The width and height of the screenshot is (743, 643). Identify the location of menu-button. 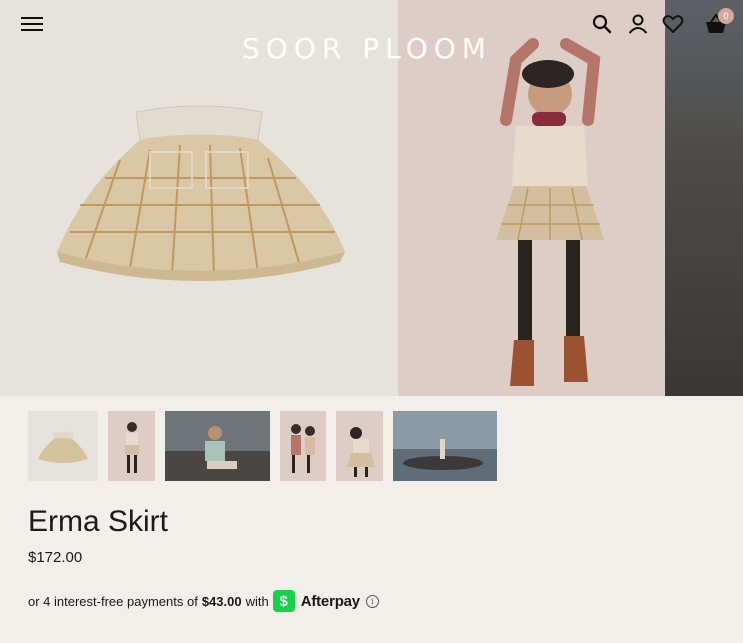
(33, 25).